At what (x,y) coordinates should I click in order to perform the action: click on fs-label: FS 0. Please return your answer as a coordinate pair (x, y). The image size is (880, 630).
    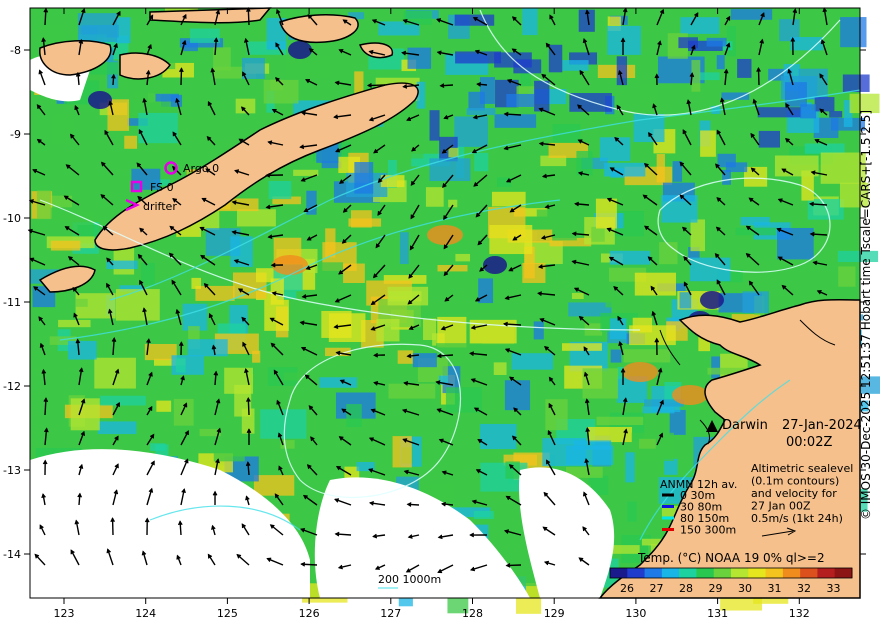
    Looking at the image, I should click on (162, 187).